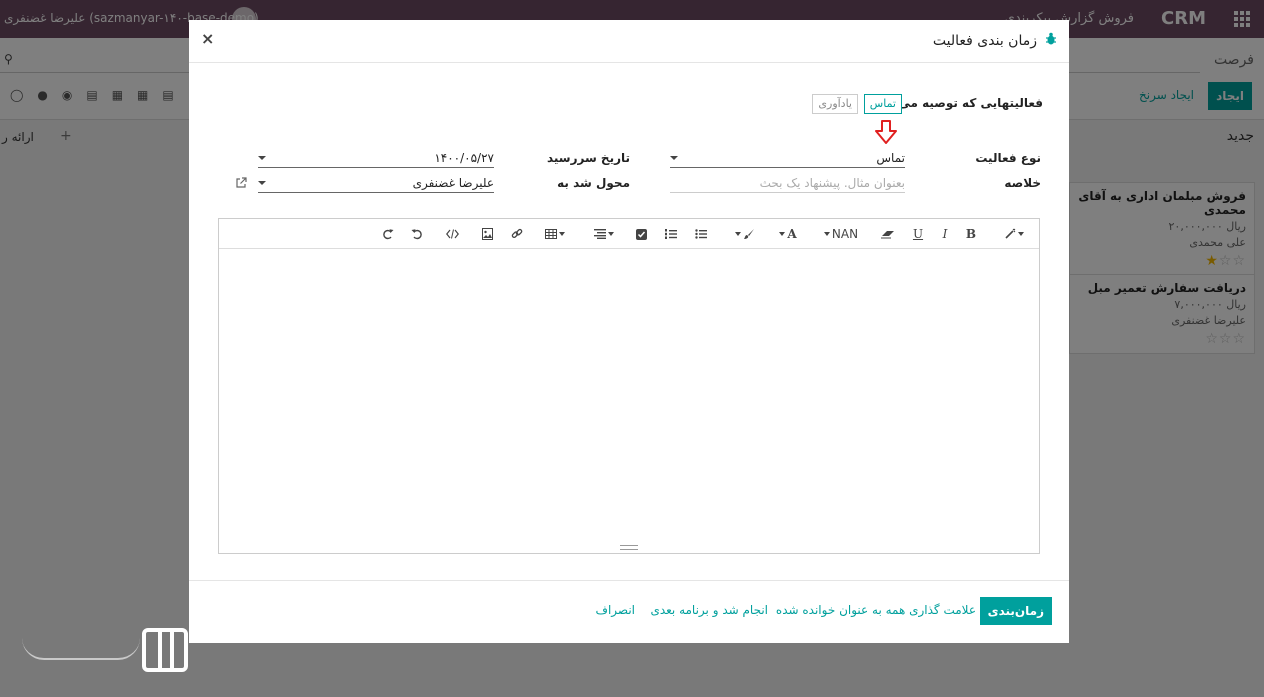 This screenshot has height=697, width=1264. Describe the element at coordinates (241, 183) in the screenshot. I see `external-link-icon` at that location.